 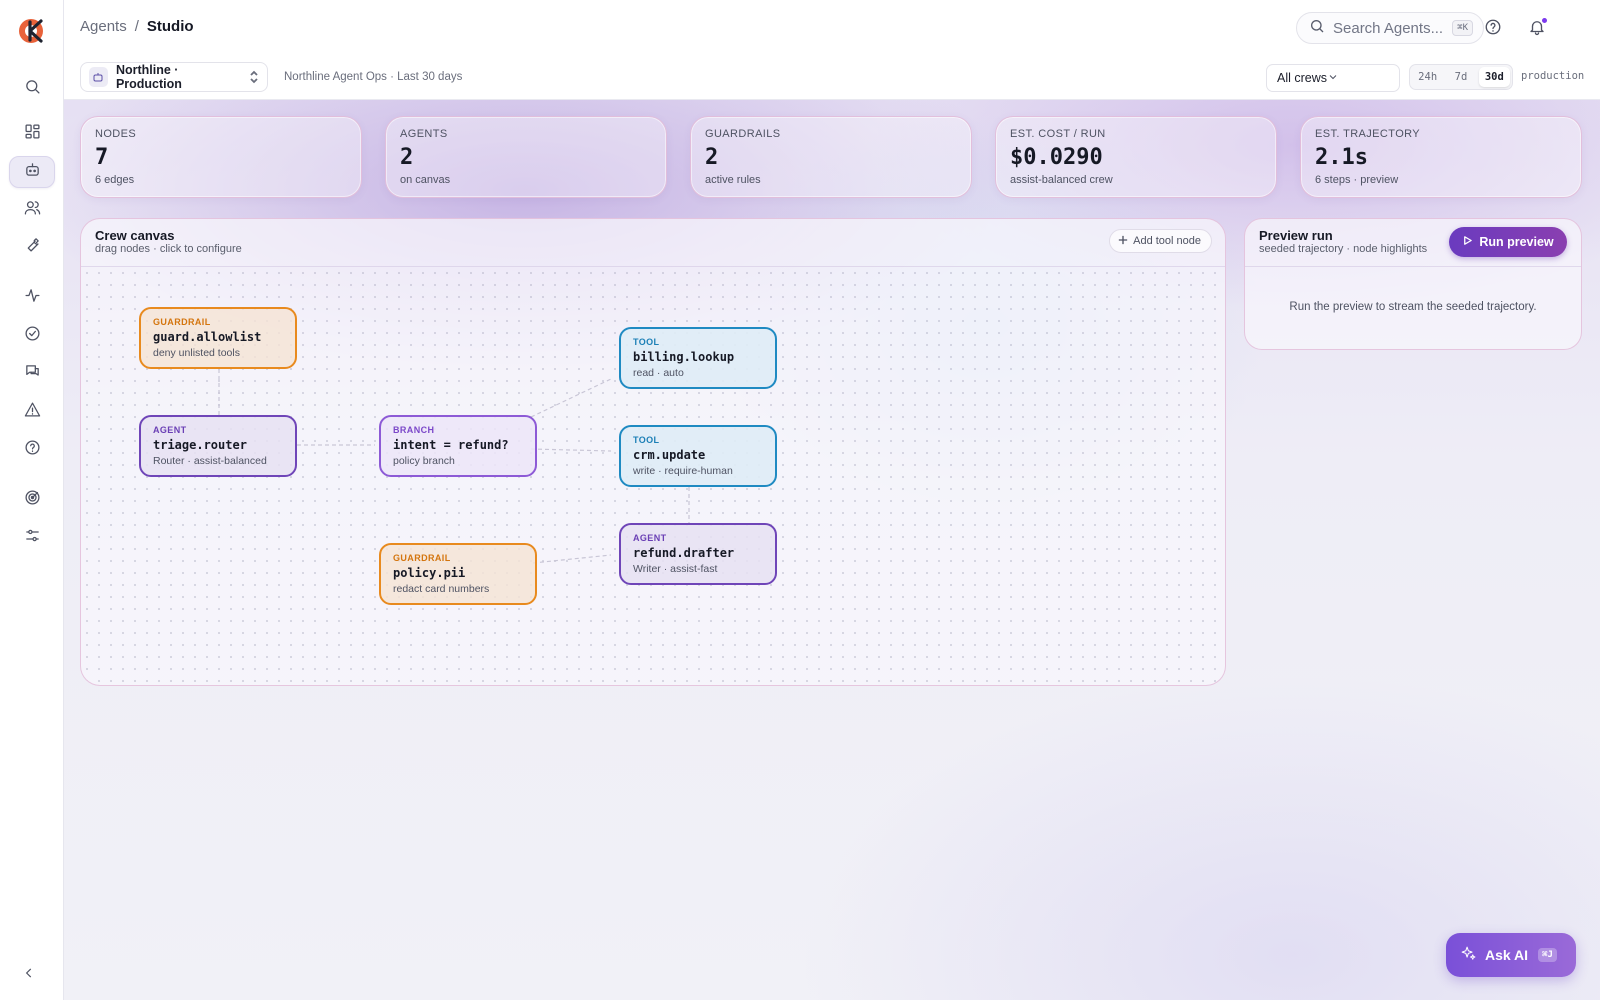 What do you see at coordinates (451, 445) in the screenshot?
I see `node-name: intent = refund?` at bounding box center [451, 445].